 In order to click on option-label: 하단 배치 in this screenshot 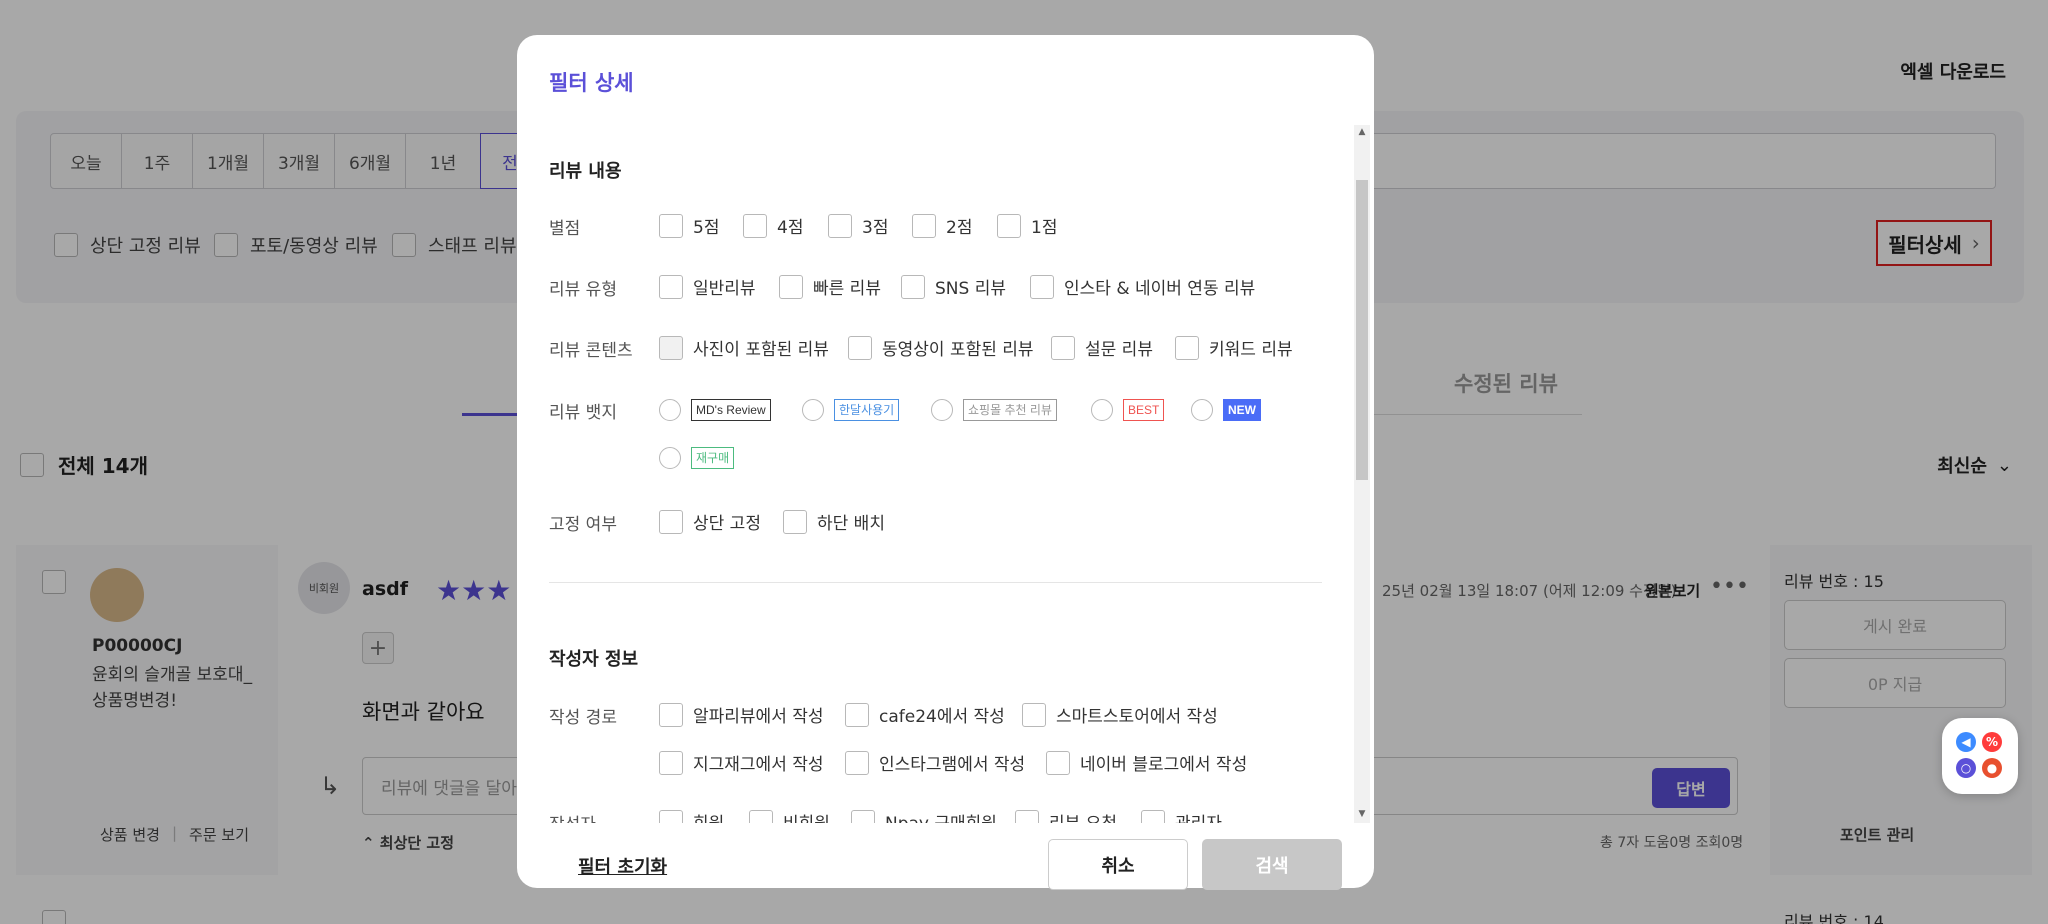, I will do `click(851, 524)`.